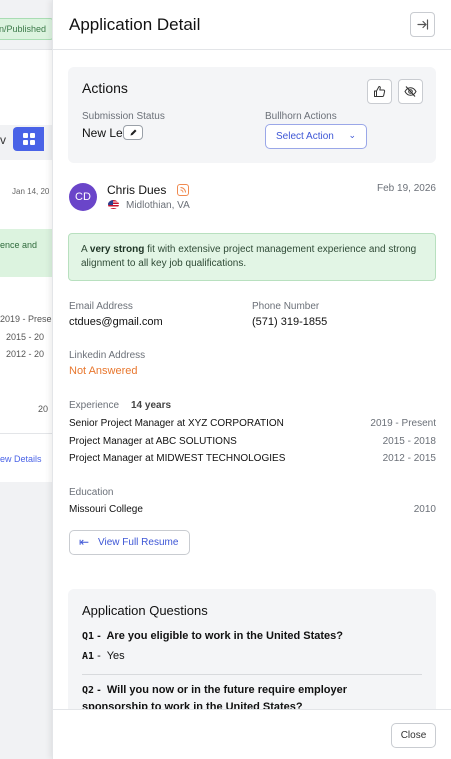 This screenshot has height=759, width=451. What do you see at coordinates (84, 542) in the screenshot?
I see `arrow-left-to-bar-icon: ⇤` at bounding box center [84, 542].